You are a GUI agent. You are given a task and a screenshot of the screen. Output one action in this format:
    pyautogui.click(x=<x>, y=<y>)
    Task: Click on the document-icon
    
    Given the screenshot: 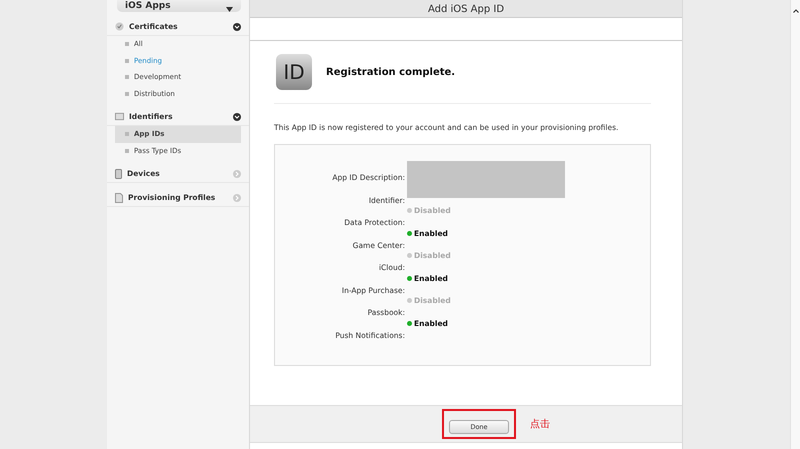 What is the action you would take?
    pyautogui.click(x=119, y=197)
    